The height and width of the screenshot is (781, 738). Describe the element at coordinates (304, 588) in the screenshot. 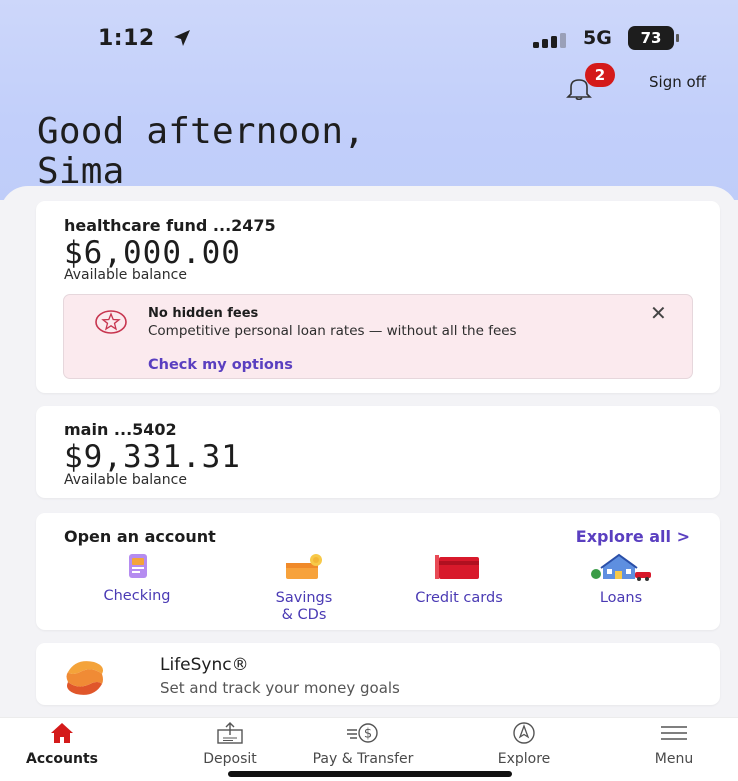

I see `product-savings: Savings & CDs` at that location.